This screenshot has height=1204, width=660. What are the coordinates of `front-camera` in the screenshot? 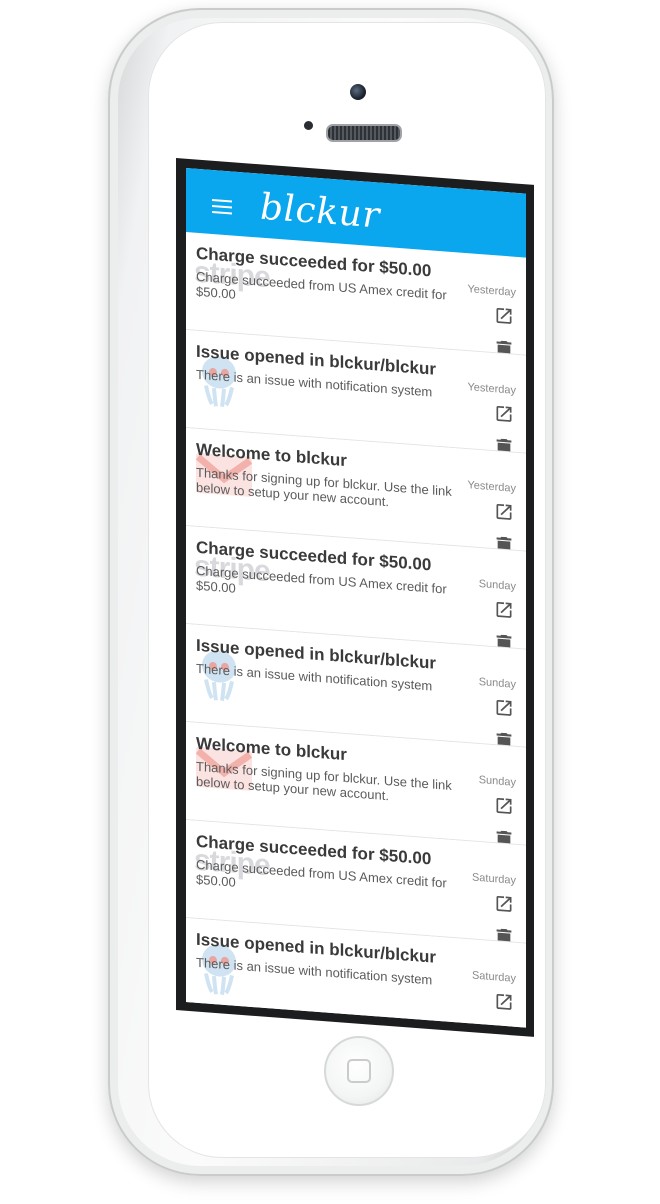 It's located at (358, 92).